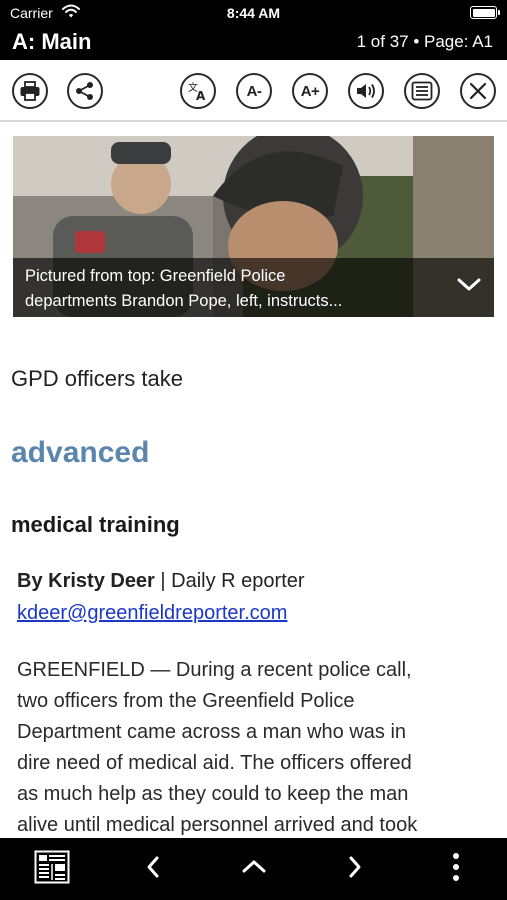 This screenshot has width=507, height=900. Describe the element at coordinates (95, 524) in the screenshot. I see `headline-line-3: medical training` at that location.